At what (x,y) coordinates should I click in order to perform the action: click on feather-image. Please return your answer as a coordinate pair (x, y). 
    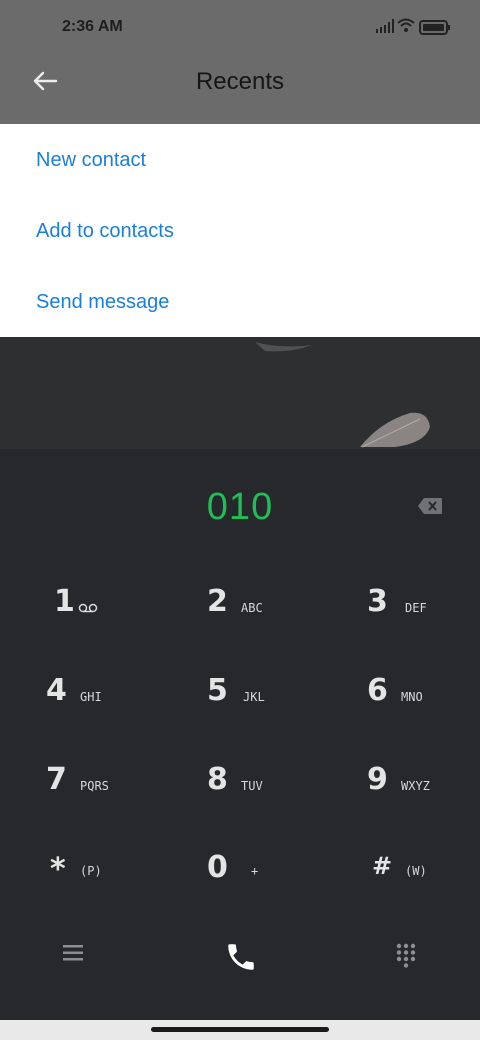
    Looking at the image, I should click on (342, 395).